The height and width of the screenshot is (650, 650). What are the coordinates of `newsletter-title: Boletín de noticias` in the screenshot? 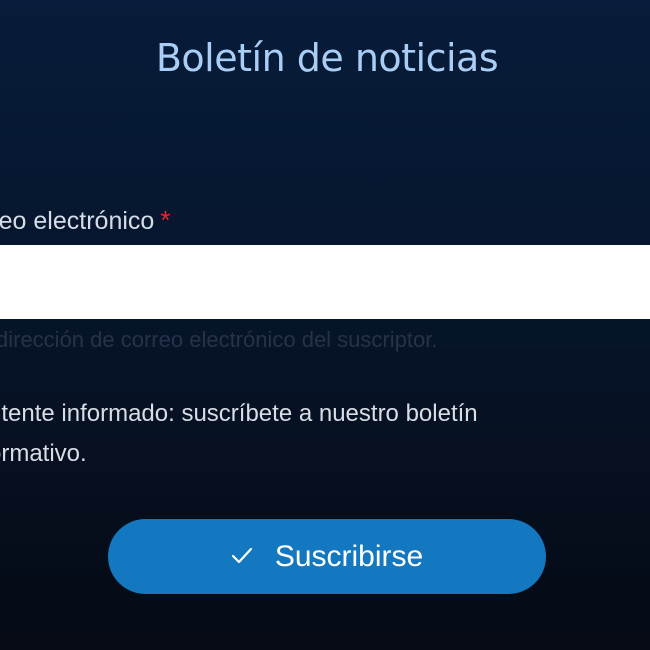 It's located at (327, 58).